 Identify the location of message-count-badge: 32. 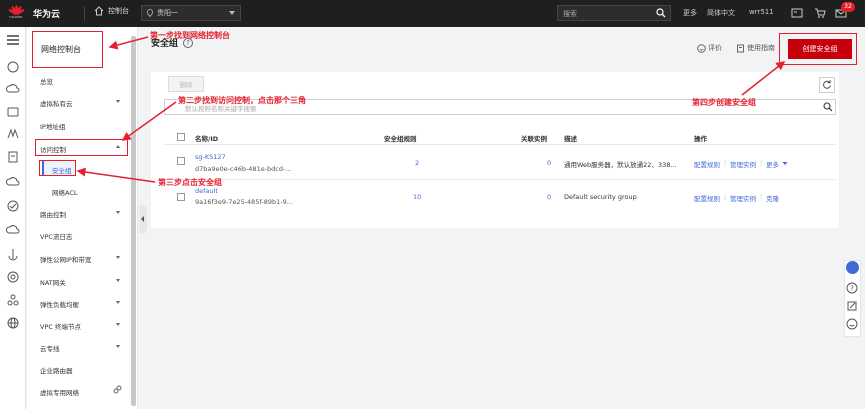
(848, 7).